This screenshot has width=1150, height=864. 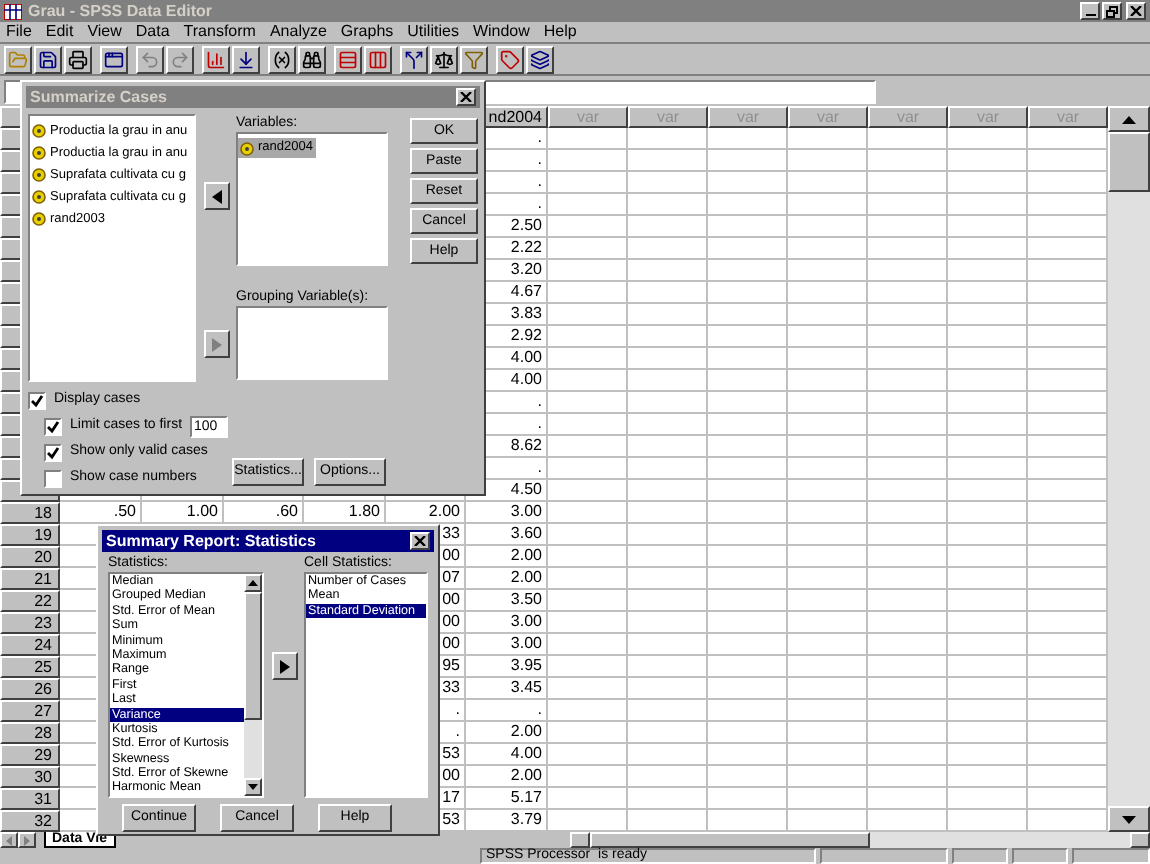 What do you see at coordinates (507, 689) in the screenshot?
I see `table-cell: 3.45` at bounding box center [507, 689].